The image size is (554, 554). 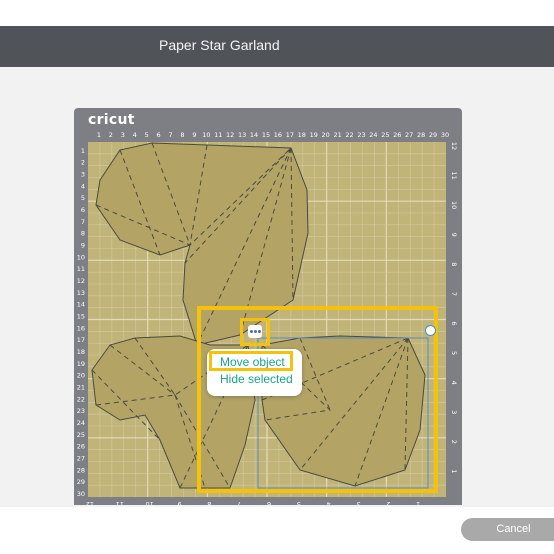 What do you see at coordinates (430, 330) in the screenshot?
I see `rotate-handle-icon` at bounding box center [430, 330].